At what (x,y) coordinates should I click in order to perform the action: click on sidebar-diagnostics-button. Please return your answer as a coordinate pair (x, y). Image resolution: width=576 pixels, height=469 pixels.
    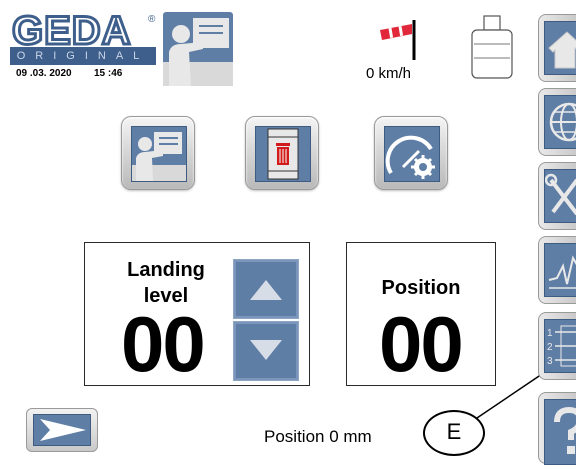
    Looking at the image, I should click on (557, 270).